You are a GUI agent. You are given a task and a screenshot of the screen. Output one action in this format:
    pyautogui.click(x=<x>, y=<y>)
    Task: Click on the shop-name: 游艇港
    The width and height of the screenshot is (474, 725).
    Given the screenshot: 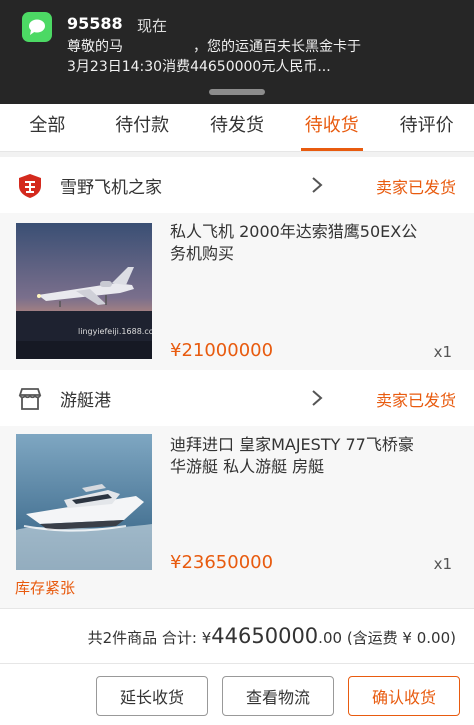 What is the action you would take?
    pyautogui.click(x=85, y=401)
    